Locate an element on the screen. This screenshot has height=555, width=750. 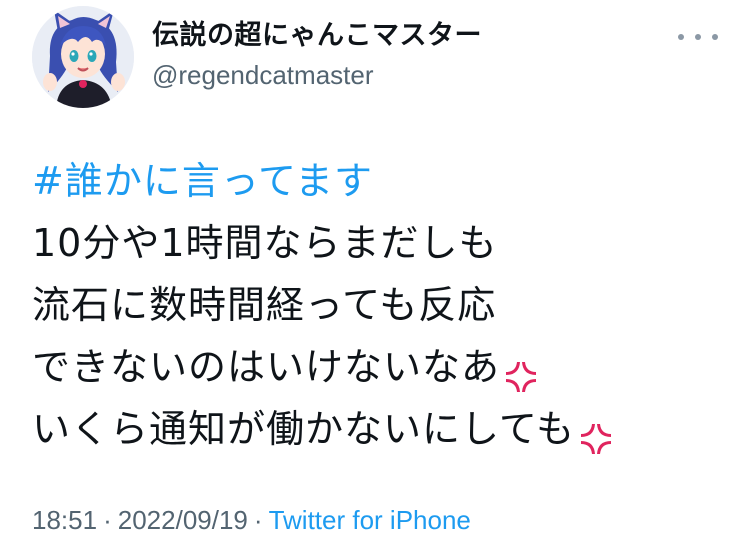
tweet-line: #誰かに言ってます is located at coordinates (322, 181).